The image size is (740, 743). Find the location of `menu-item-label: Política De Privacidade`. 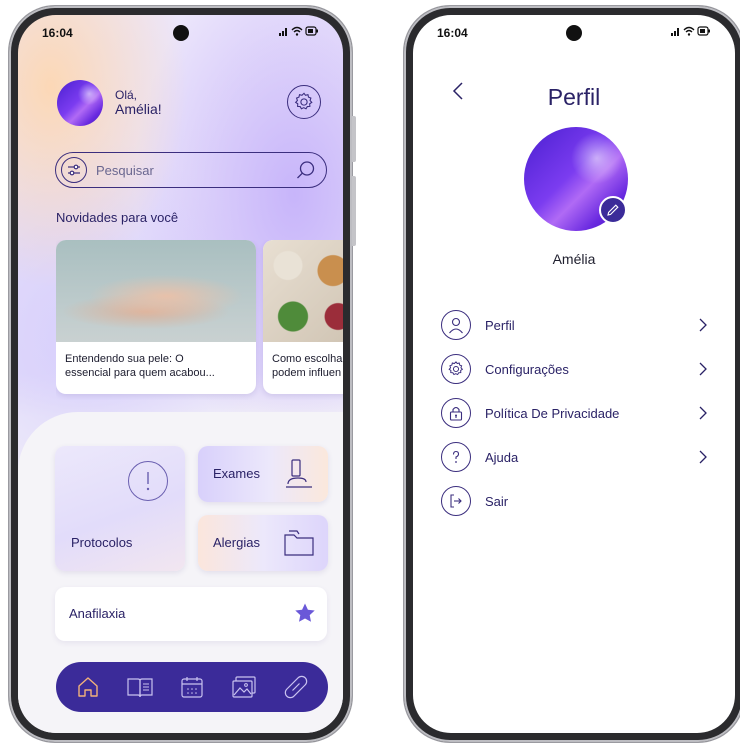

menu-item-label: Política De Privacidade is located at coordinates (552, 413).